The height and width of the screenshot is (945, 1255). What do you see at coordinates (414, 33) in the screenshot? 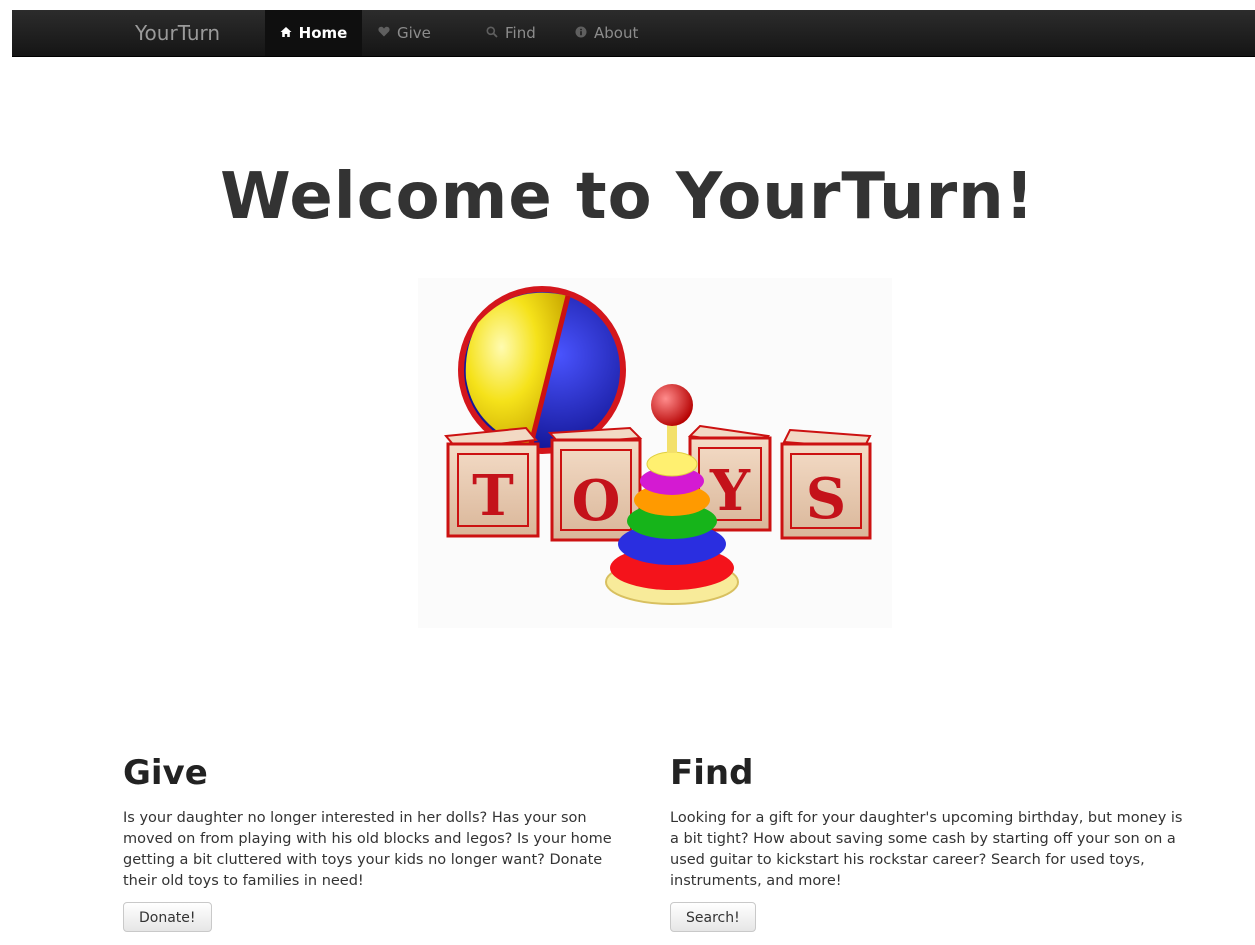
I see `nav-give-label: Give` at bounding box center [414, 33].